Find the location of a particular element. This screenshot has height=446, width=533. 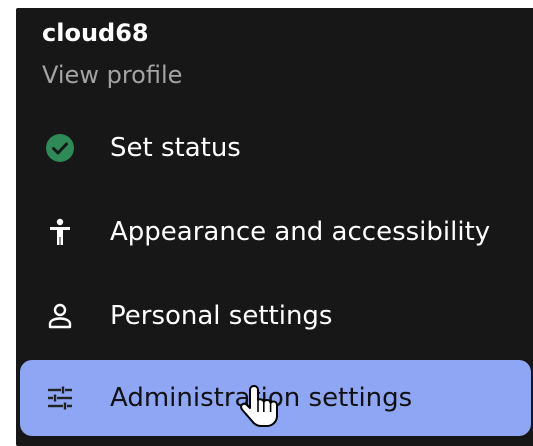

person-icon is located at coordinates (60, 316).